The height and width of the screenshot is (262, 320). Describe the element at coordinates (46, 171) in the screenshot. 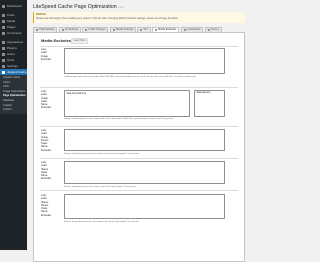

I see `field-label-lazy-load-iframe-class-excludes: Lazy Load Iframe Class Name Excludes` at that location.